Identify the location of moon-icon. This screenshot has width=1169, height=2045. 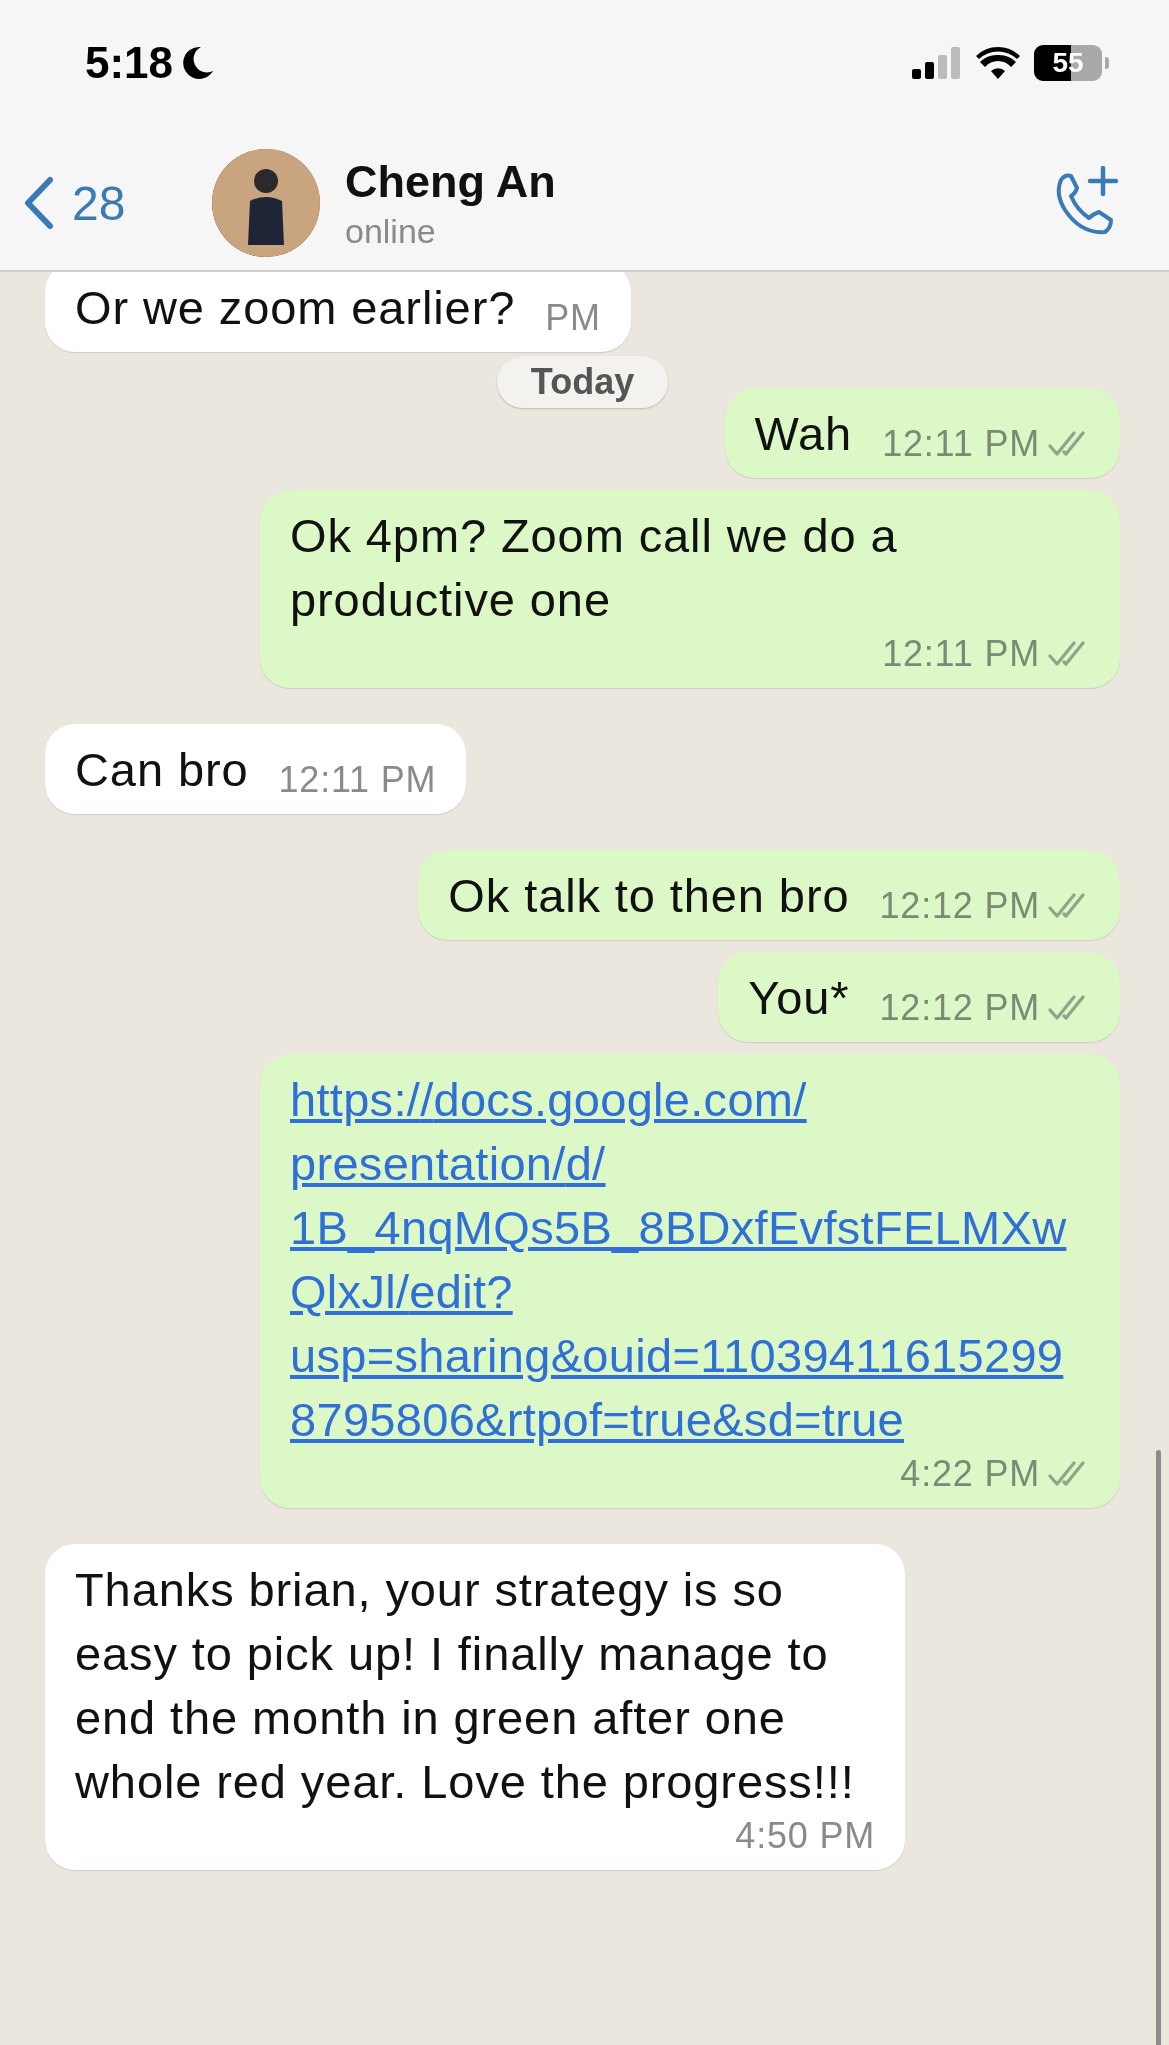
(198, 63).